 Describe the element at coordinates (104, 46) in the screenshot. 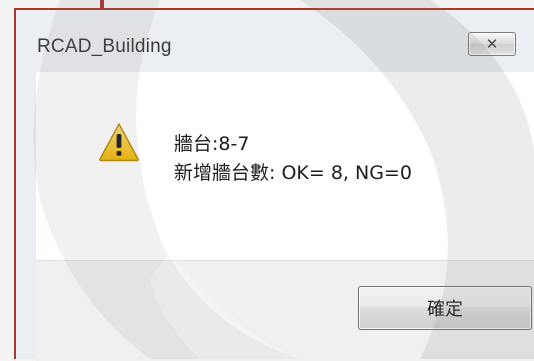

I see `window-title: RCAD_Building` at that location.